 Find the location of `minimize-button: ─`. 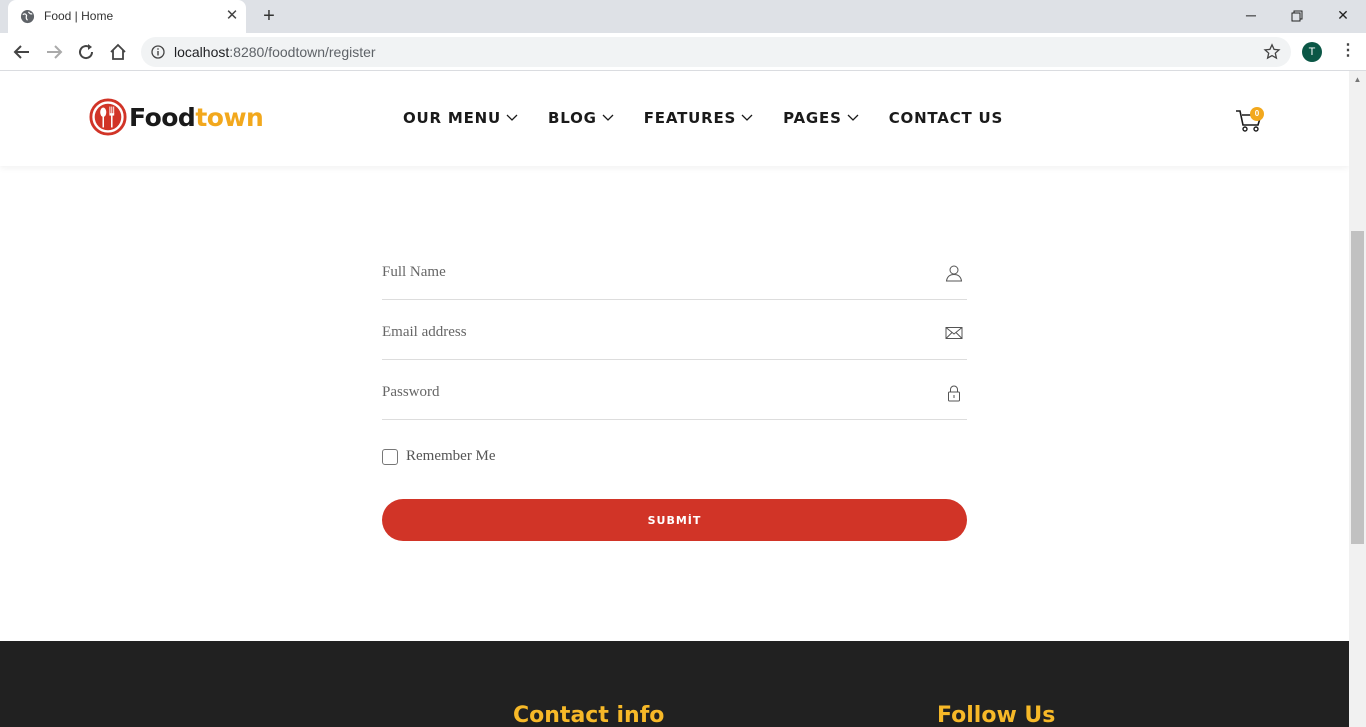

minimize-button: ─ is located at coordinates (1251, 16).